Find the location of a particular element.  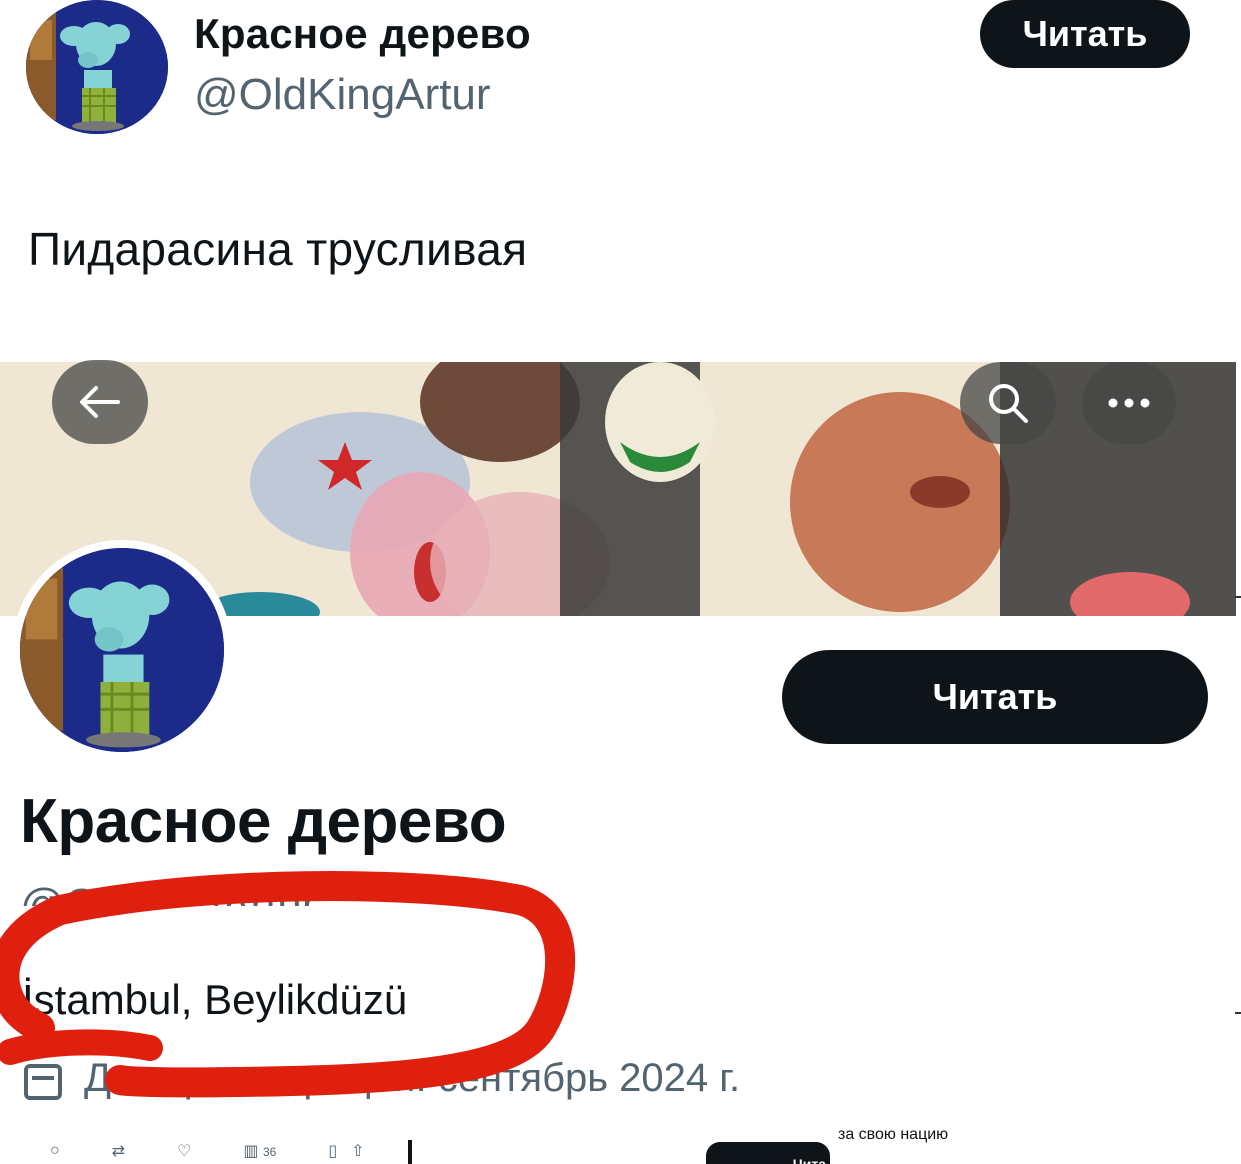

search-icon is located at coordinates (1008, 403).